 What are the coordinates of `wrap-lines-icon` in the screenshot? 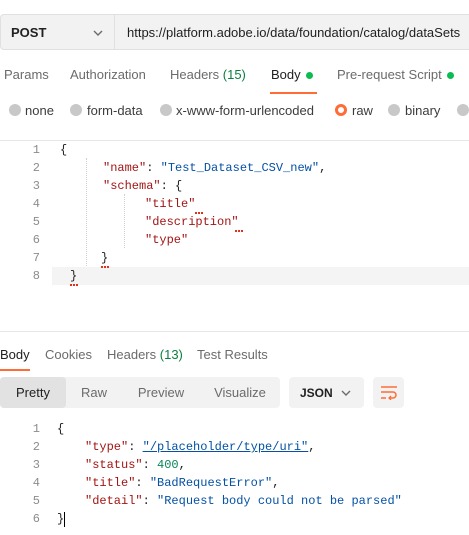 It's located at (389, 393).